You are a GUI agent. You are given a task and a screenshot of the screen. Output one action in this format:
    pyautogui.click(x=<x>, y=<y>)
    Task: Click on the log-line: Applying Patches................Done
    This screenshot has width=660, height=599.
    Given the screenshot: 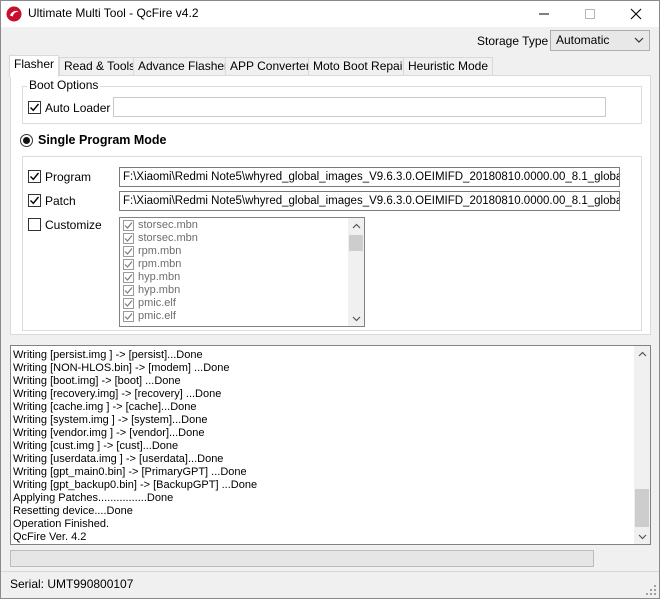 What is the action you would take?
    pyautogui.click(x=93, y=498)
    